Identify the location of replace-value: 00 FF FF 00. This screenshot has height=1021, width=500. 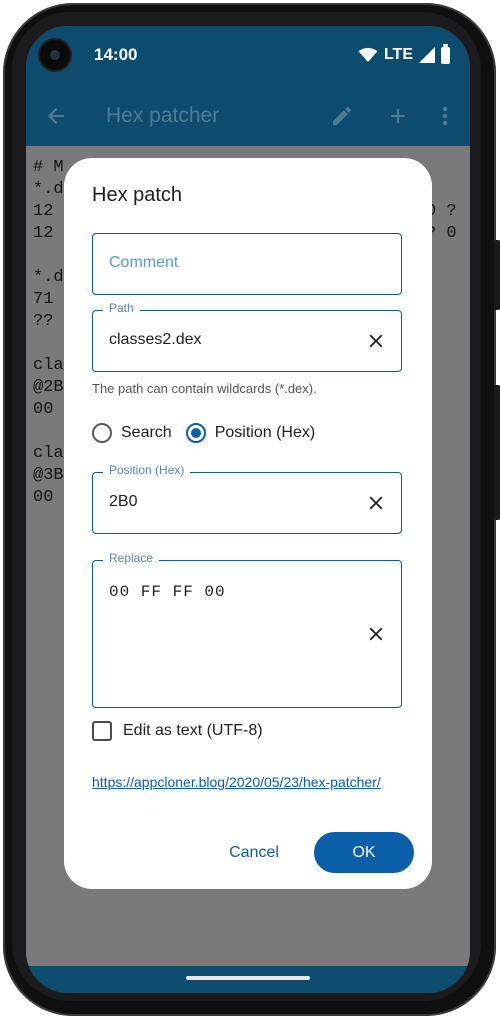
(167, 592).